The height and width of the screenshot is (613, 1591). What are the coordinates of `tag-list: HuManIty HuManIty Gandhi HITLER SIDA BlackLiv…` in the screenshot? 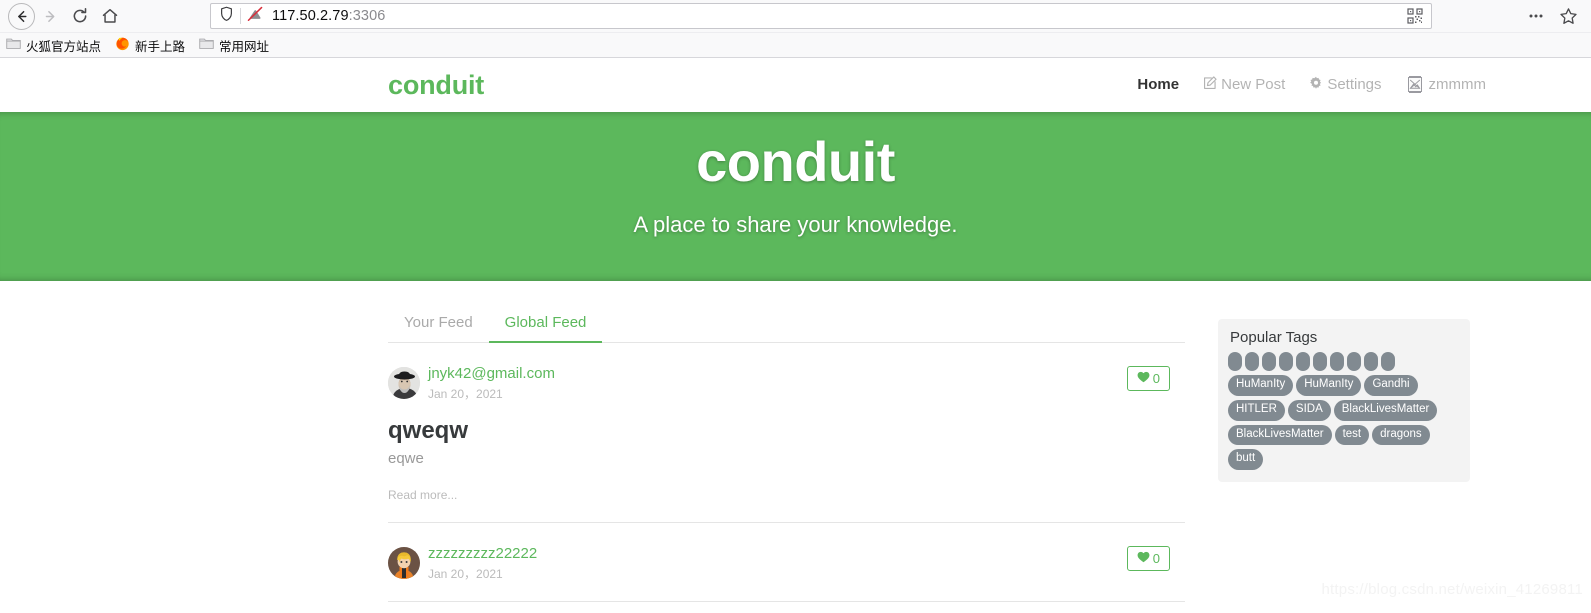 It's located at (1344, 411).